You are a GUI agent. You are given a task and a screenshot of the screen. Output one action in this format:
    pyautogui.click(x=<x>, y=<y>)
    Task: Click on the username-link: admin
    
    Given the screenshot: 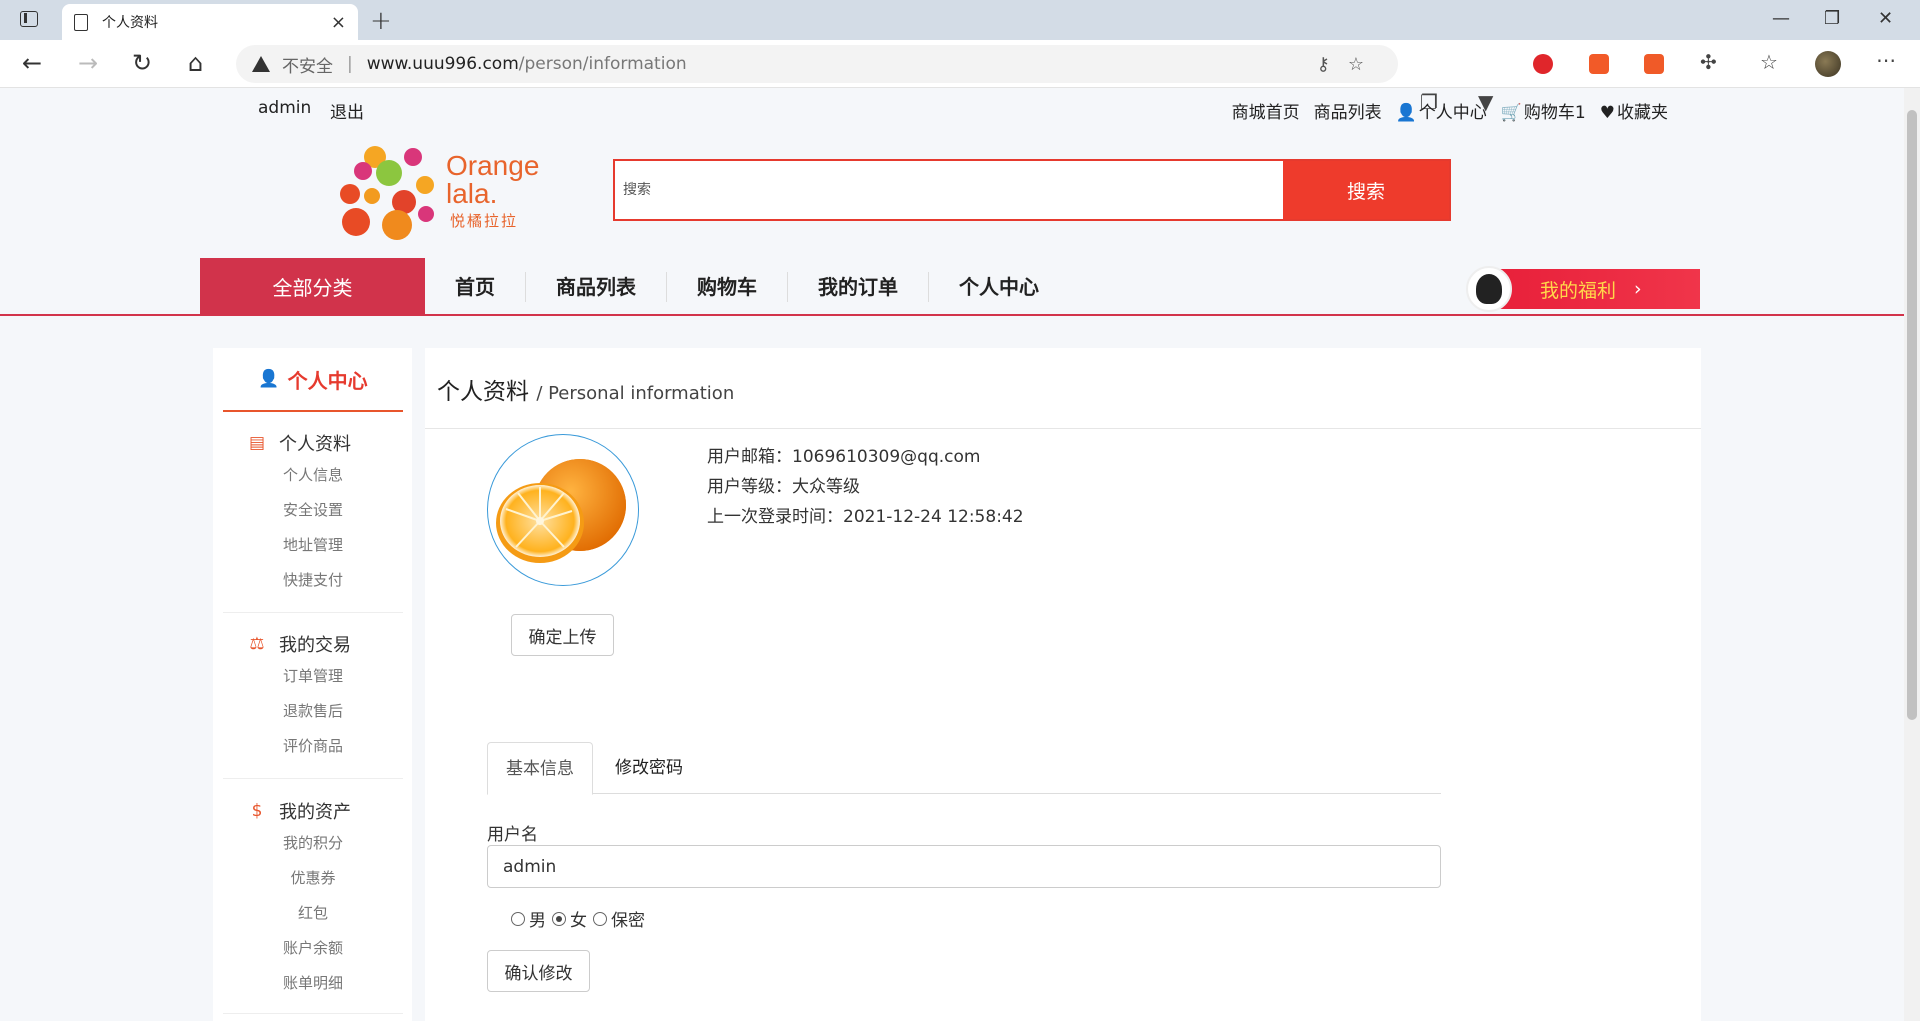 What is the action you would take?
    pyautogui.click(x=284, y=108)
    